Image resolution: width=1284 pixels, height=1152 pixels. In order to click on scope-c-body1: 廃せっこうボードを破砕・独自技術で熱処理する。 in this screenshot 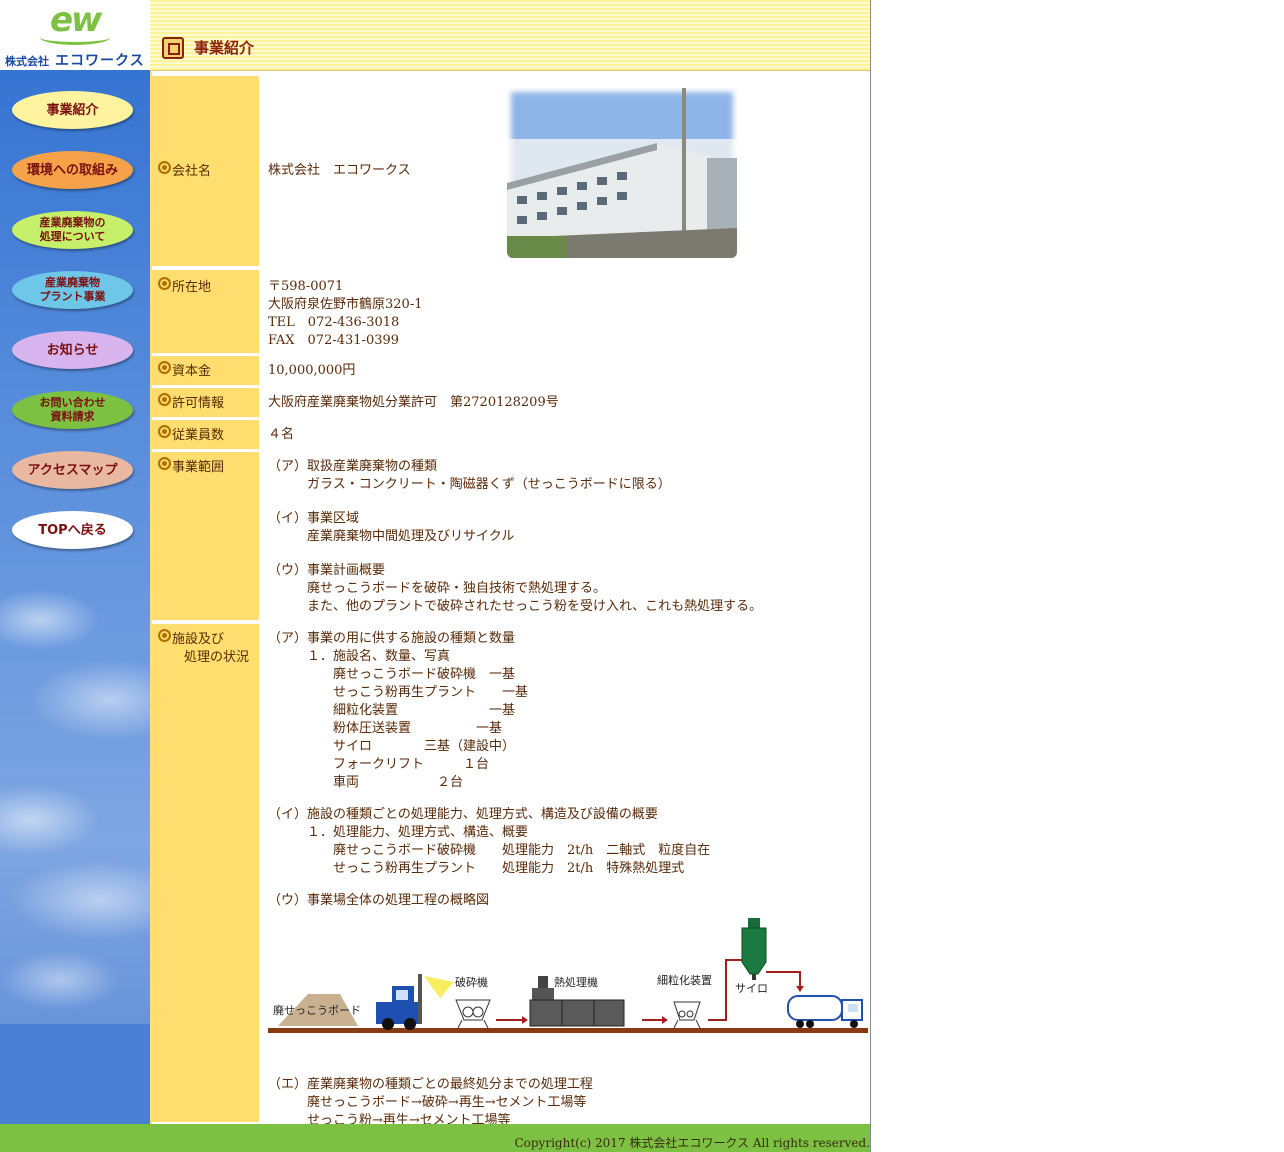, I will do `click(457, 588)`.